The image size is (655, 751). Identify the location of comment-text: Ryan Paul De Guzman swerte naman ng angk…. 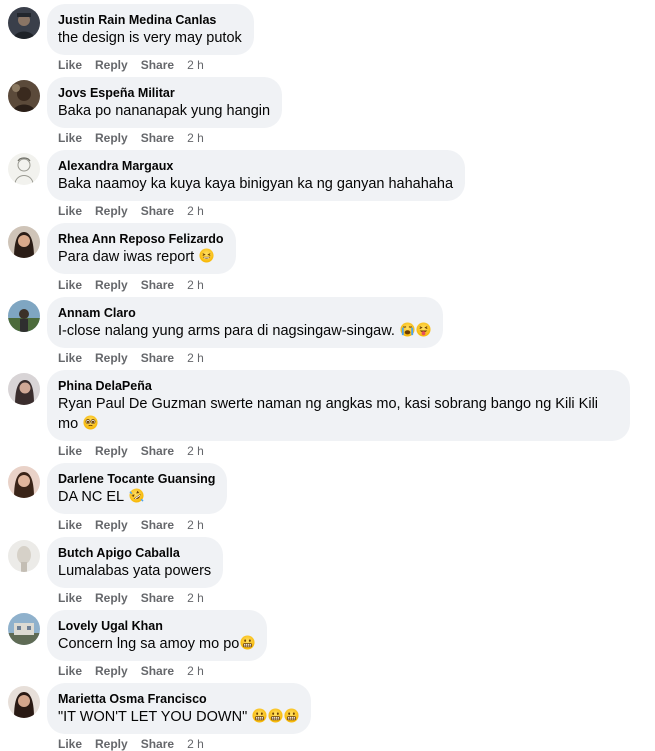
(338, 414).